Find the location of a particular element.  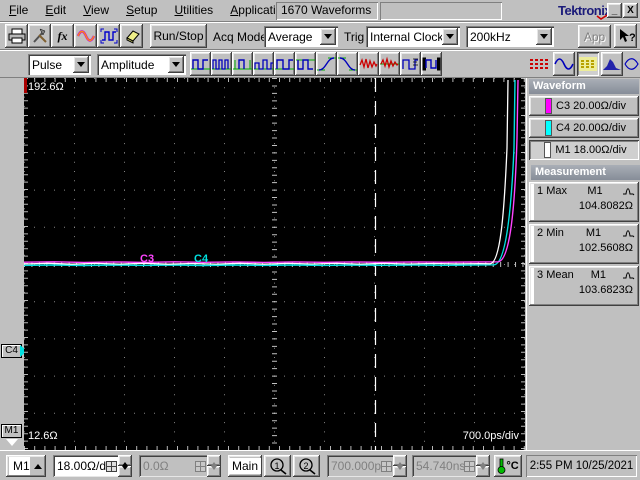

pulse-gate-button is located at coordinates (431, 64).